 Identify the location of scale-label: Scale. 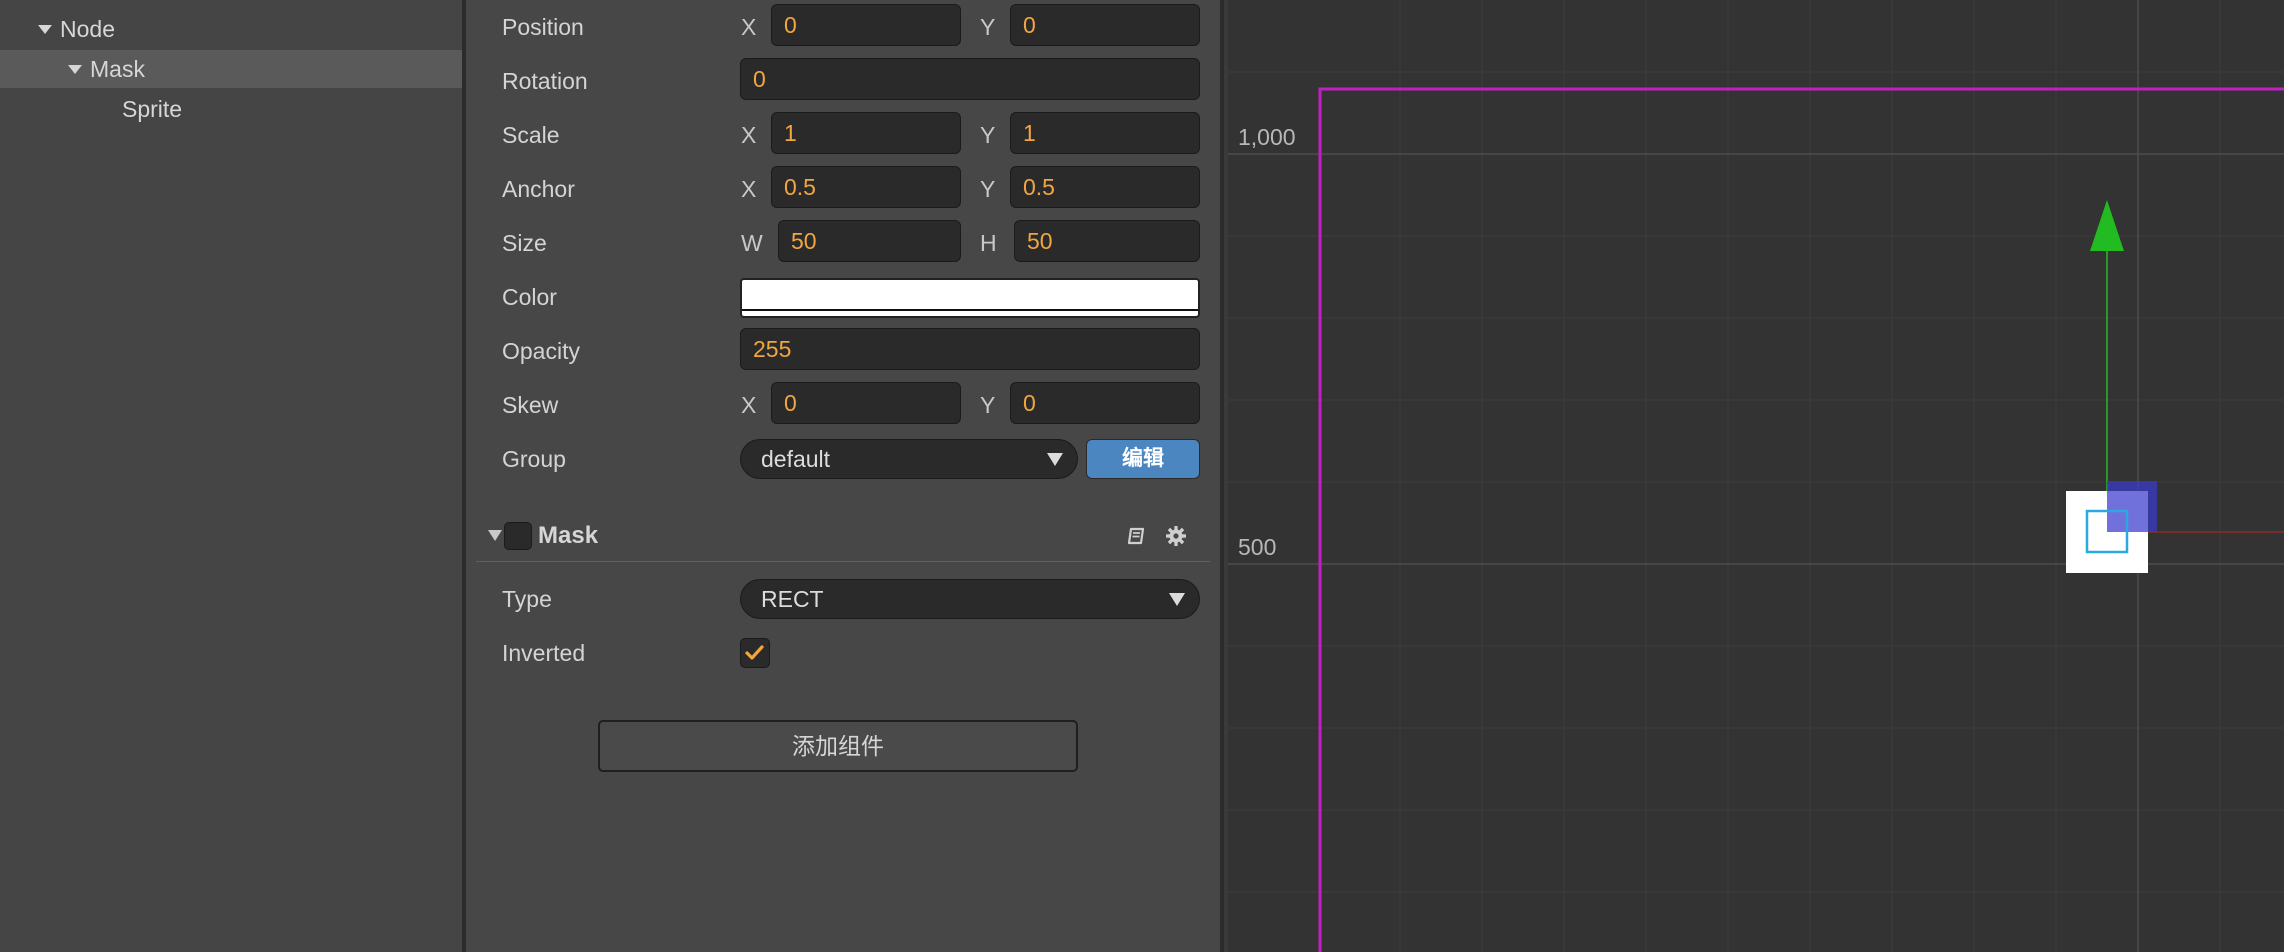
(531, 135).